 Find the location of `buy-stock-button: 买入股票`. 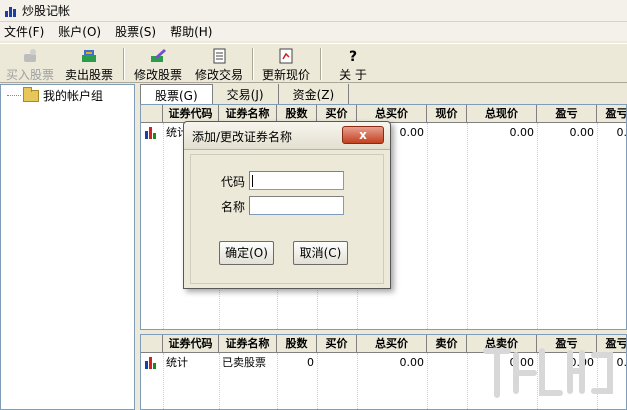

buy-stock-button: 买入股票 is located at coordinates (30, 64).